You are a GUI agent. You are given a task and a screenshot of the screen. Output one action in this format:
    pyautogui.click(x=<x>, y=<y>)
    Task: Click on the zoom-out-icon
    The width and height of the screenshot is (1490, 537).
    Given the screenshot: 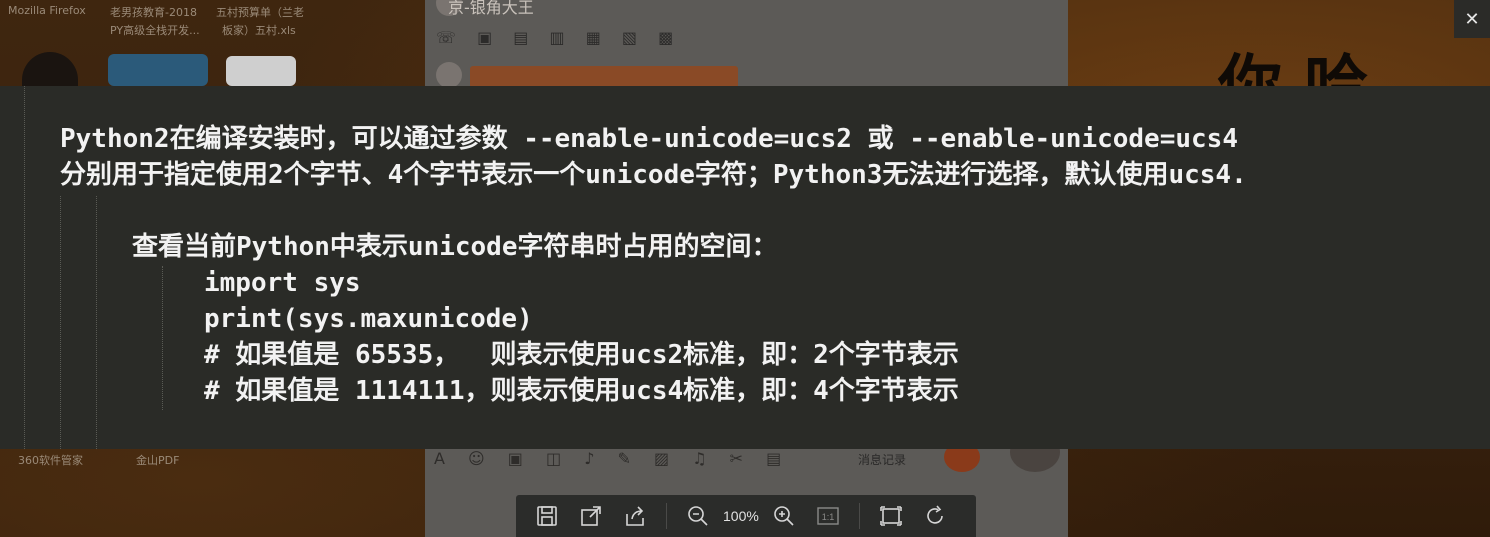 What is the action you would take?
    pyautogui.click(x=698, y=516)
    